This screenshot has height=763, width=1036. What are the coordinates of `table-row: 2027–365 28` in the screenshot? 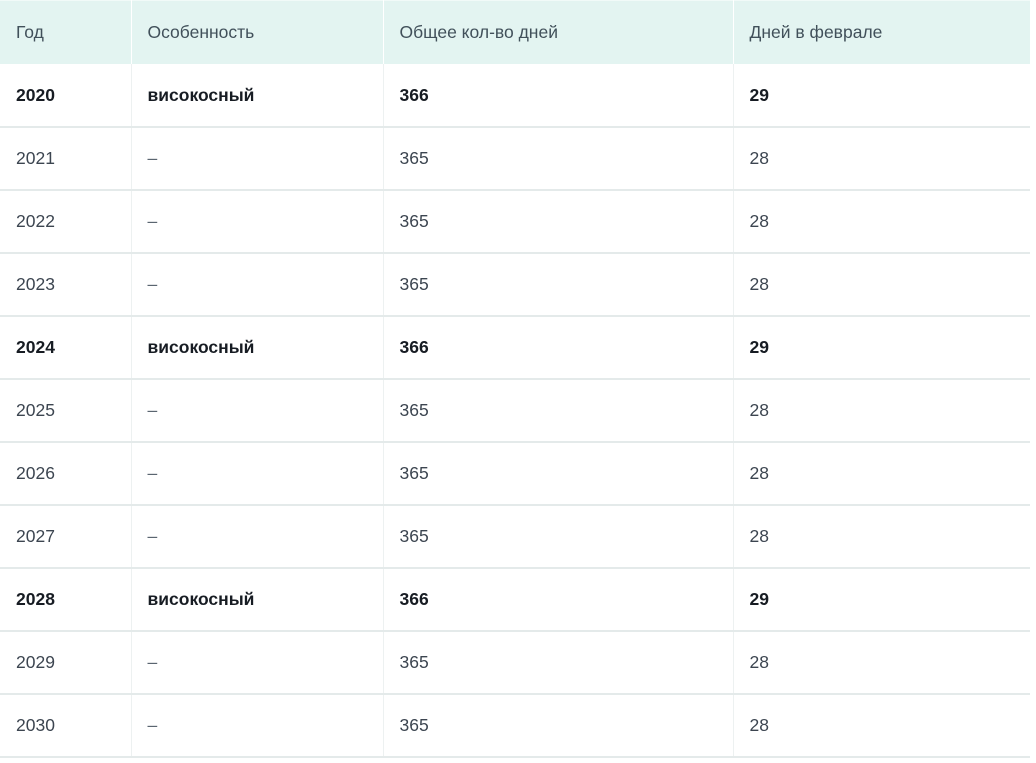 It's located at (515, 537).